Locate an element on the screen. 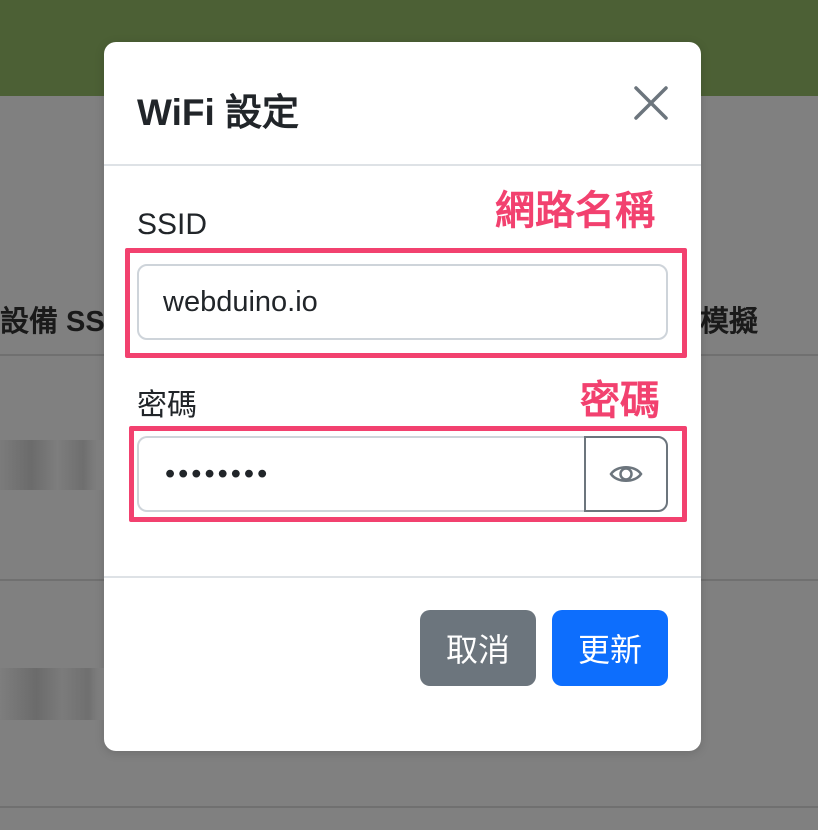  close-button is located at coordinates (651, 105).